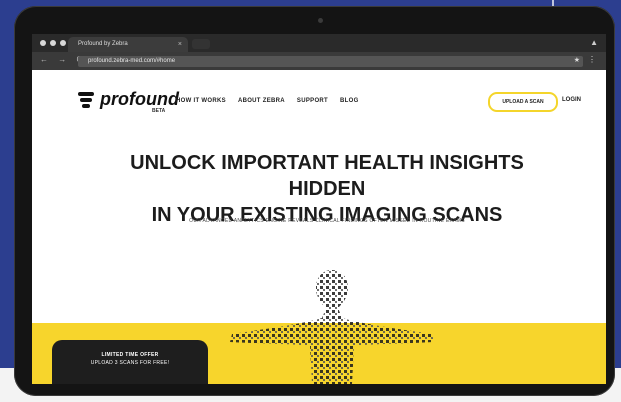 Image resolution: width=621 pixels, height=402 pixels. What do you see at coordinates (63, 43) in the screenshot?
I see `maximize-window-icon` at bounding box center [63, 43].